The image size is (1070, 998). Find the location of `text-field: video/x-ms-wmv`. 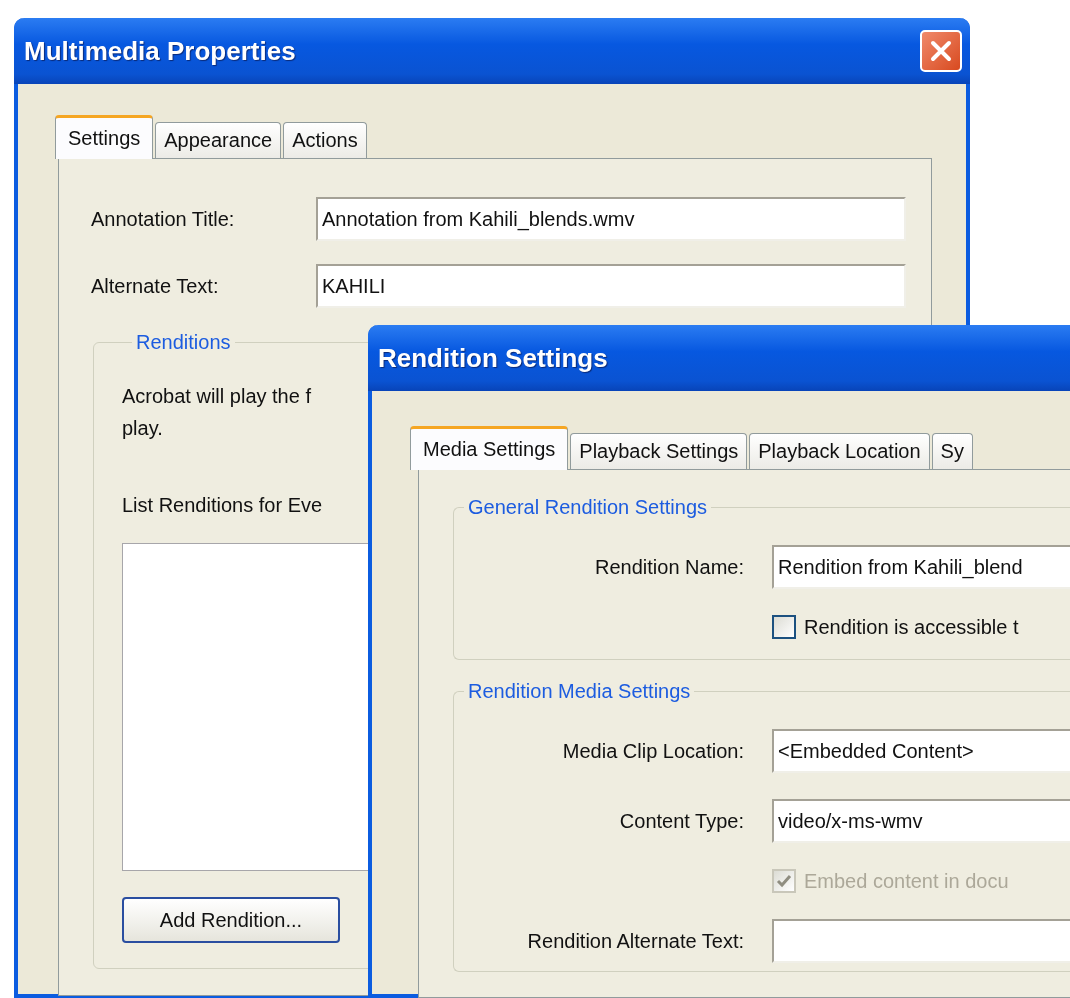

text-field: video/x-ms-wmv is located at coordinates (921, 821).